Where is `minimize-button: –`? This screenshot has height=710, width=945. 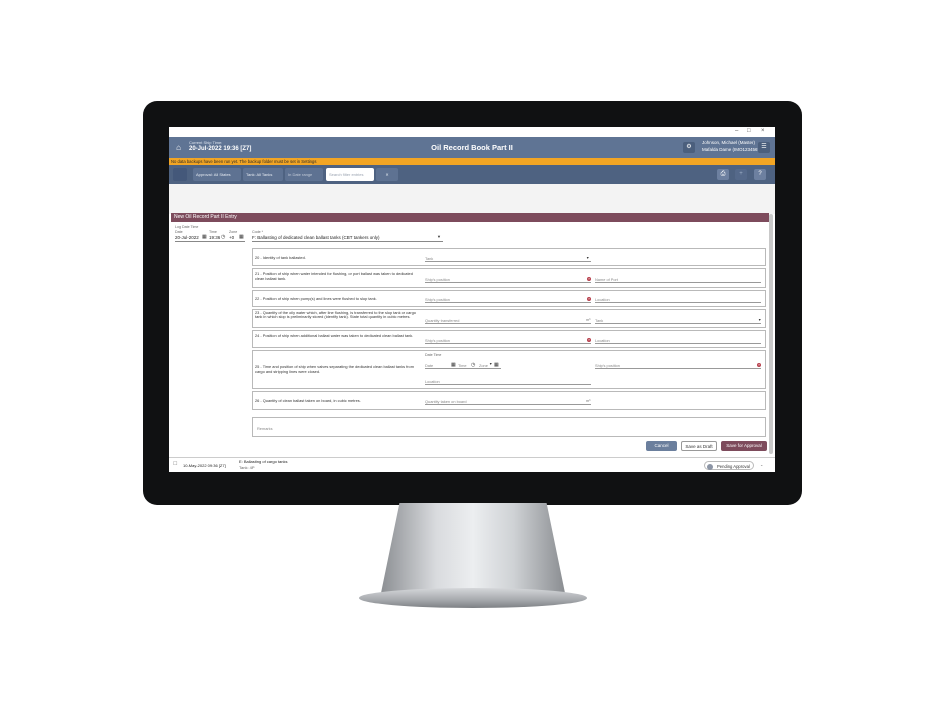 minimize-button: – is located at coordinates (736, 131).